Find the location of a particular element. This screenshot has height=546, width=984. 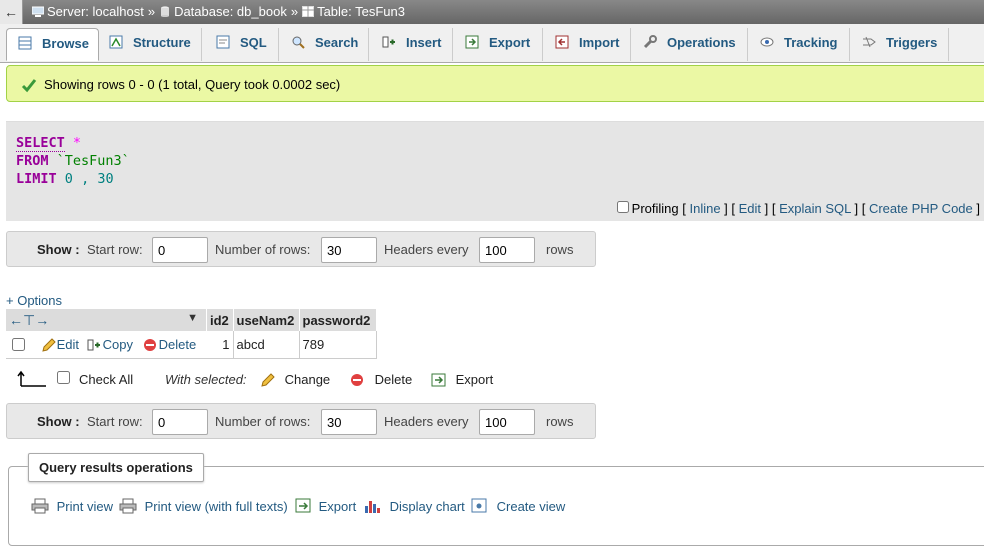

delete-icon is located at coordinates (149, 345).